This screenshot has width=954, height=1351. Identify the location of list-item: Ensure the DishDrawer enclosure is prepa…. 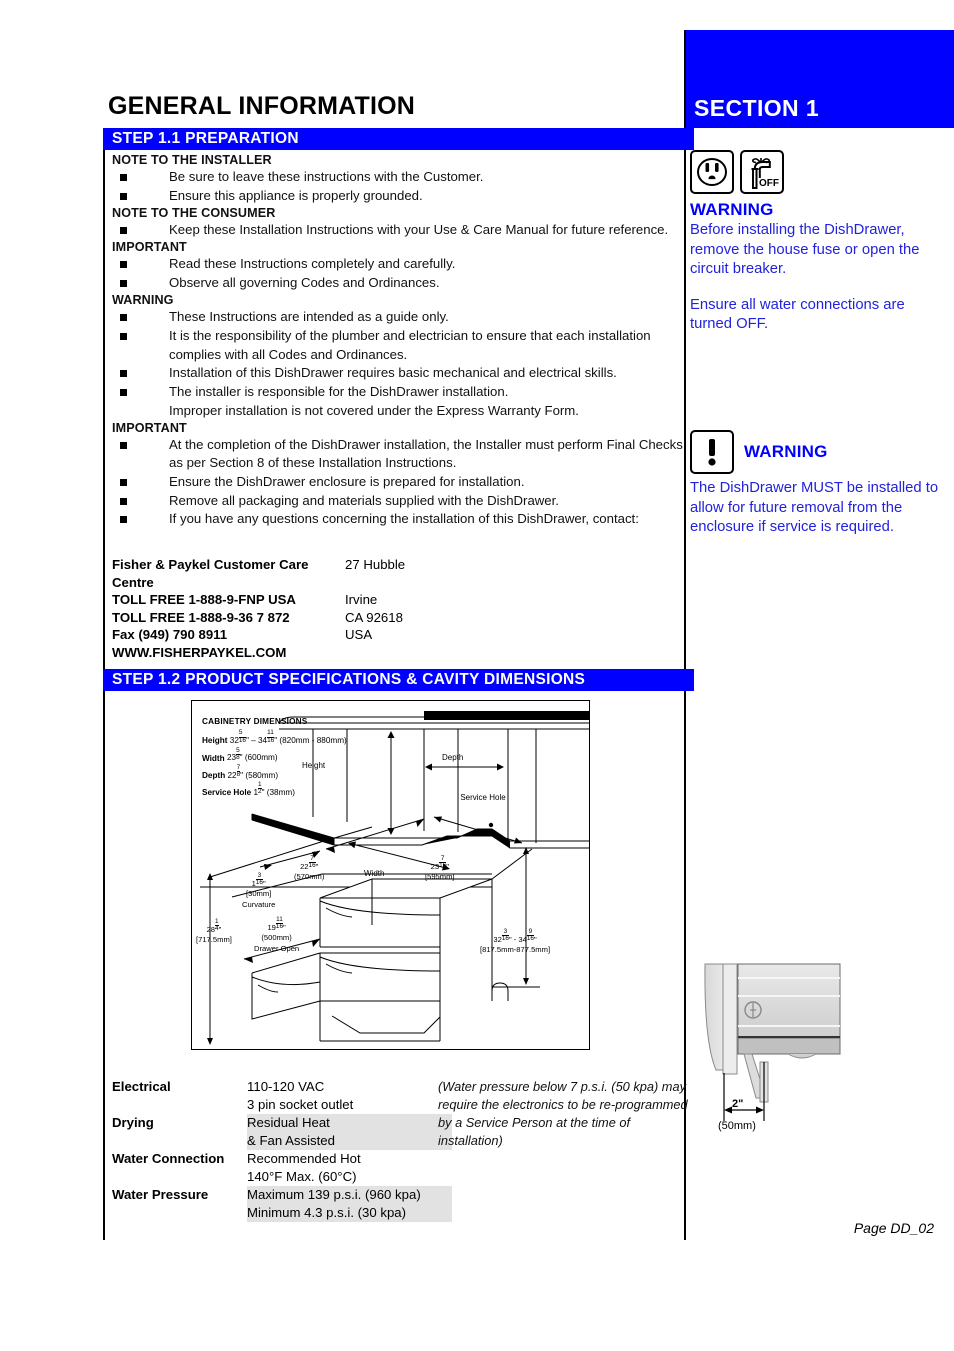
(398, 482).